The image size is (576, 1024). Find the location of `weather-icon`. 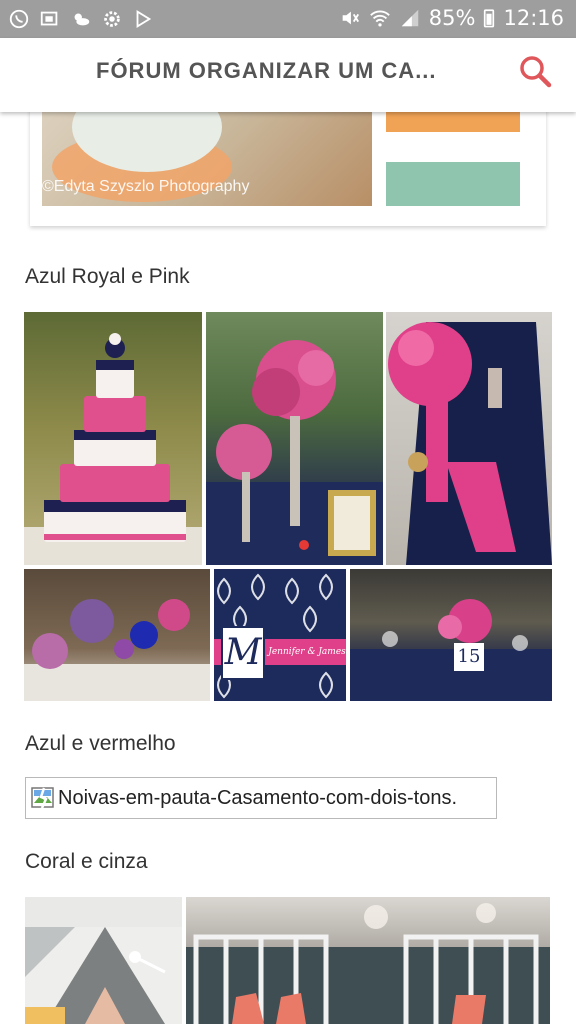

weather-icon is located at coordinates (82, 19).